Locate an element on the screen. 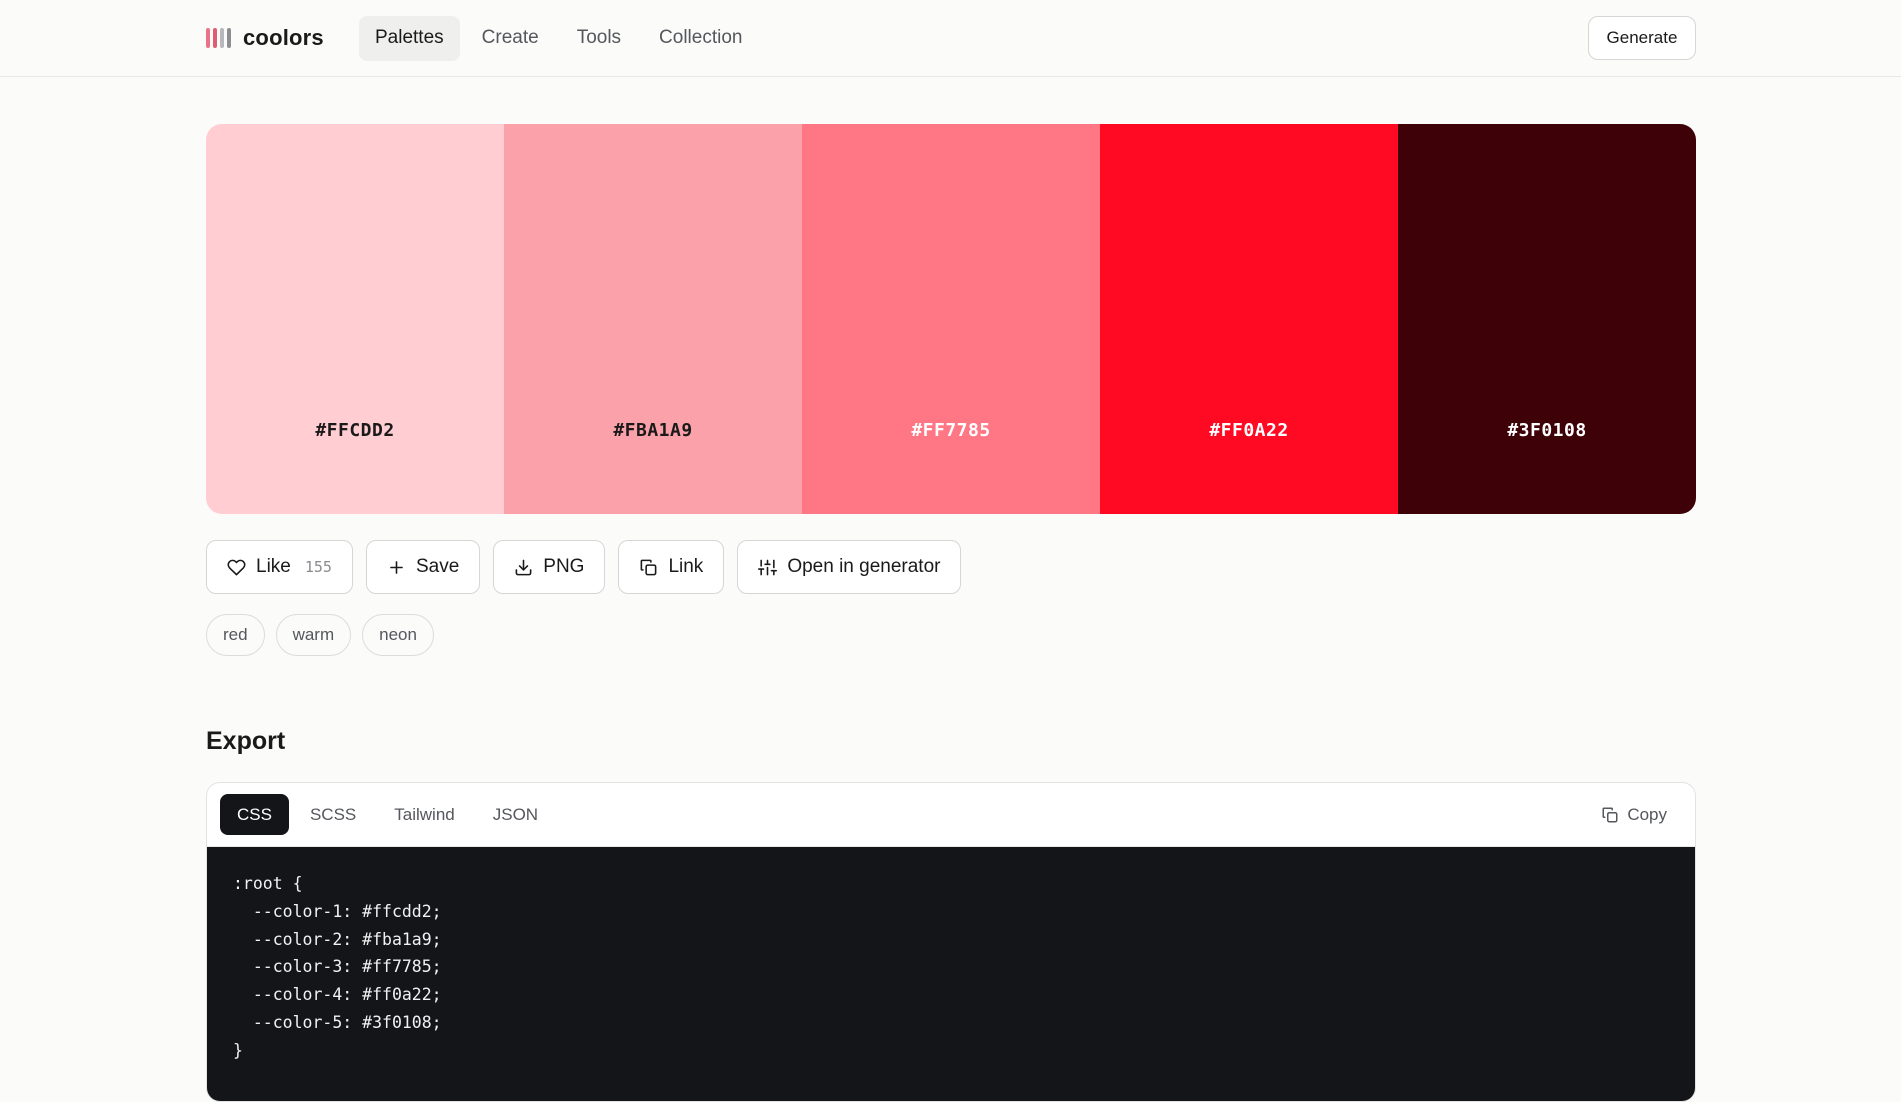 This screenshot has width=1901, height=1102. png-button: PNG is located at coordinates (549, 567).